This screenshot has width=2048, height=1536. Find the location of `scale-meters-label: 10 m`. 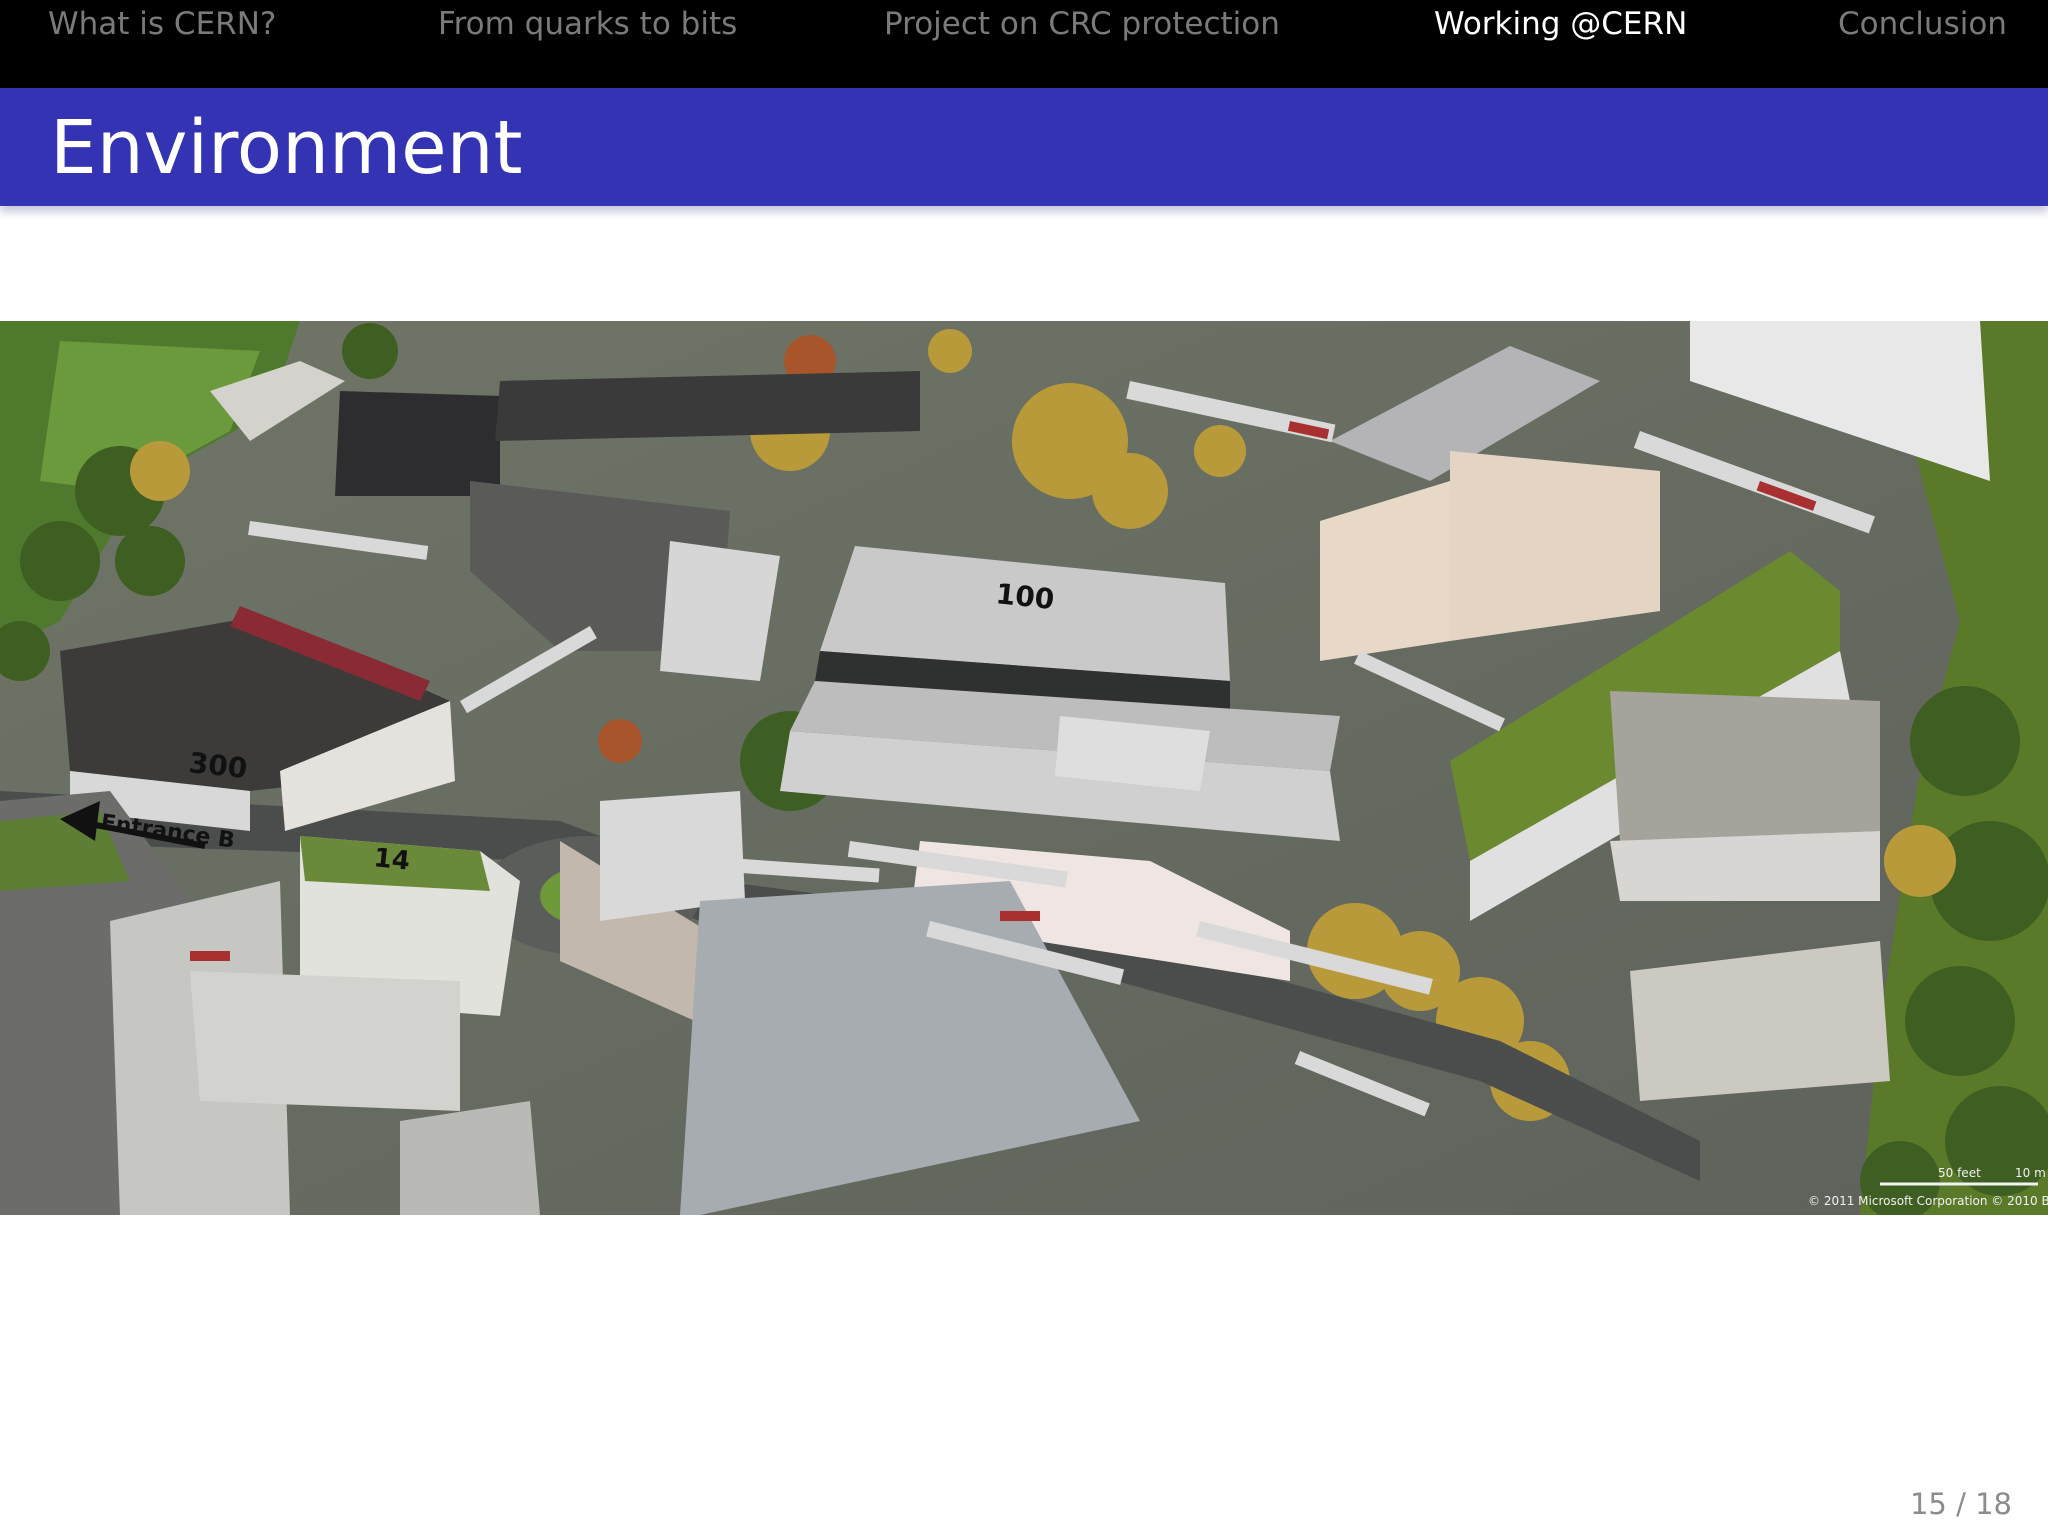

scale-meters-label: 10 m is located at coordinates (2030, 1173).